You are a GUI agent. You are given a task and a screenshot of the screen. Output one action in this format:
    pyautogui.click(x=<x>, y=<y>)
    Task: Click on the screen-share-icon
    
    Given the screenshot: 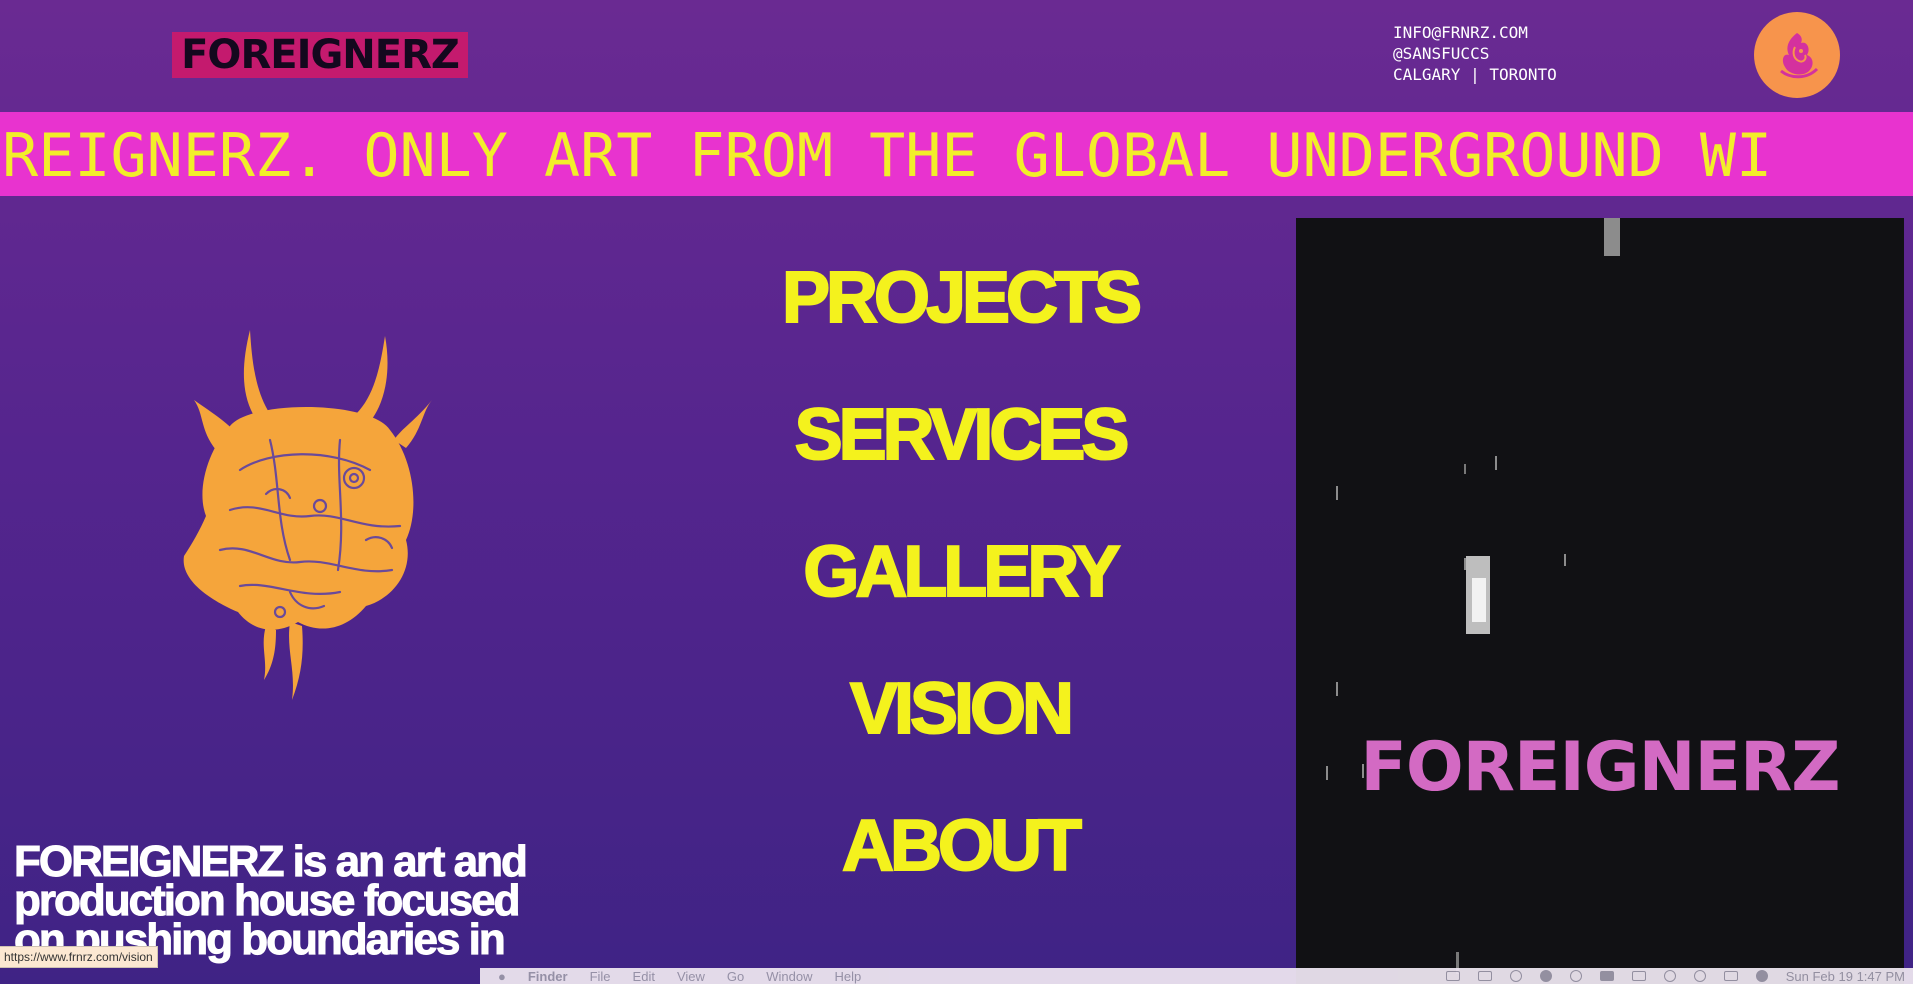 What is the action you would take?
    pyautogui.click(x=1484, y=976)
    